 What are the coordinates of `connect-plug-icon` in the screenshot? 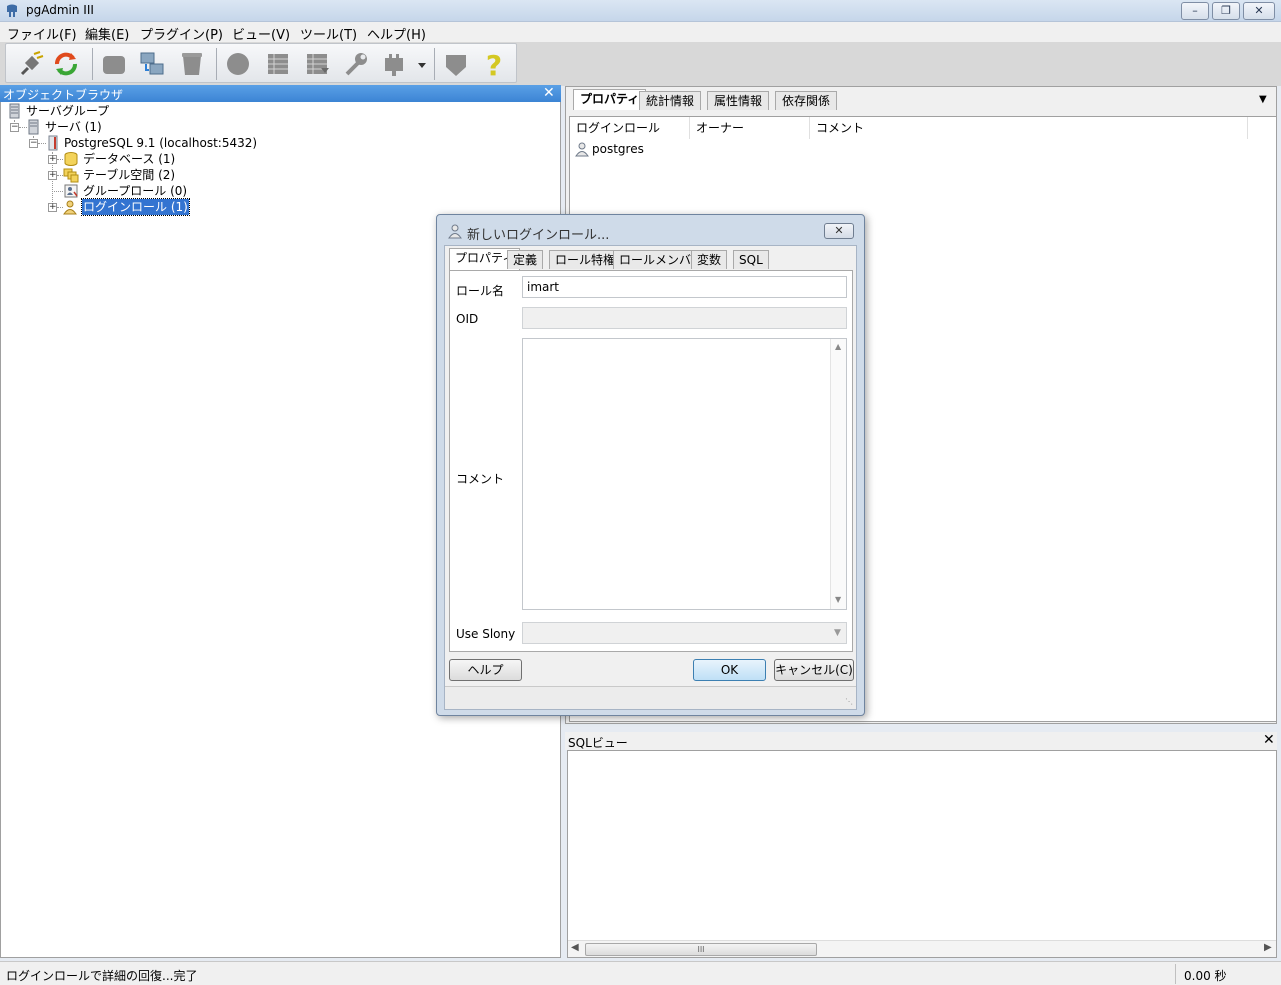 It's located at (30, 64).